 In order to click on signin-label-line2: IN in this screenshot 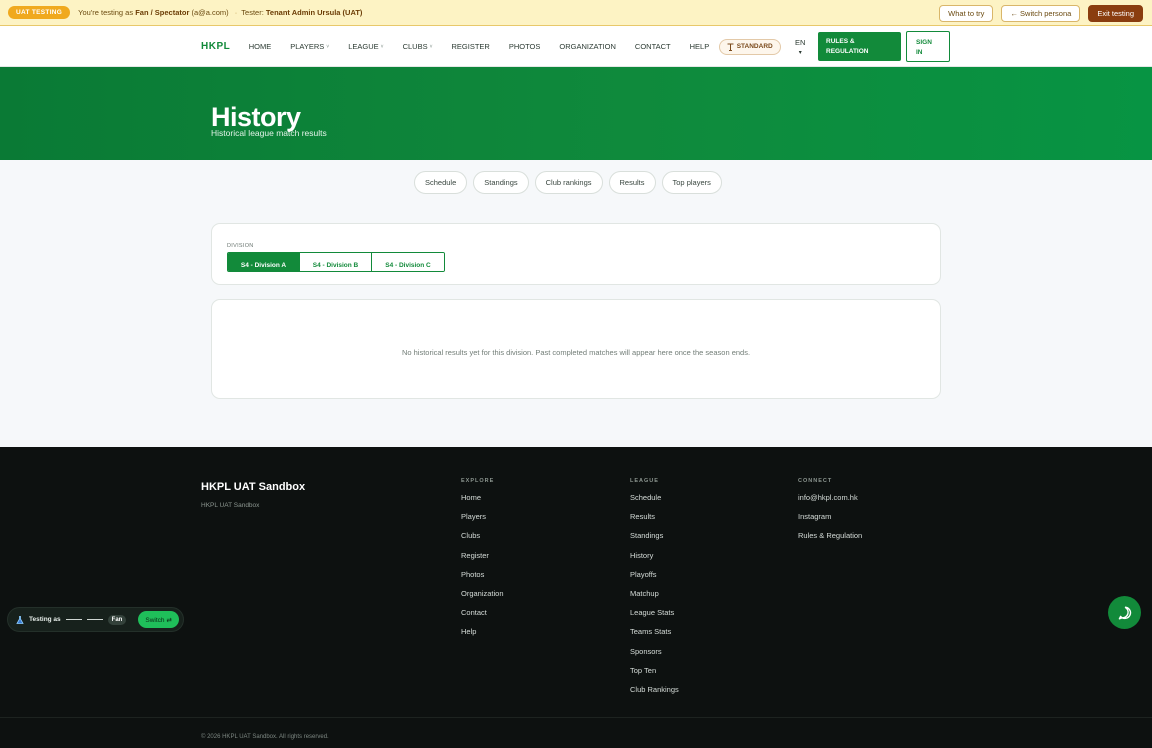, I will do `click(919, 52)`.